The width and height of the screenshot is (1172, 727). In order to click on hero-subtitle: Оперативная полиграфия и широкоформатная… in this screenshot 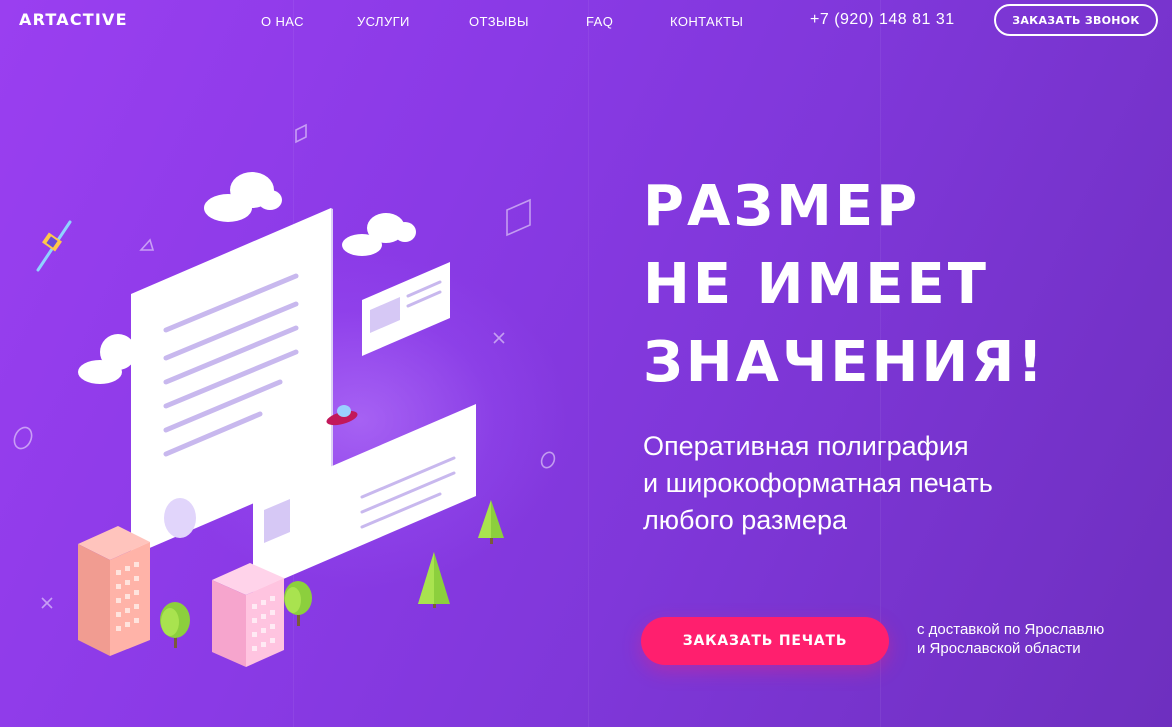, I will do `click(883, 483)`.